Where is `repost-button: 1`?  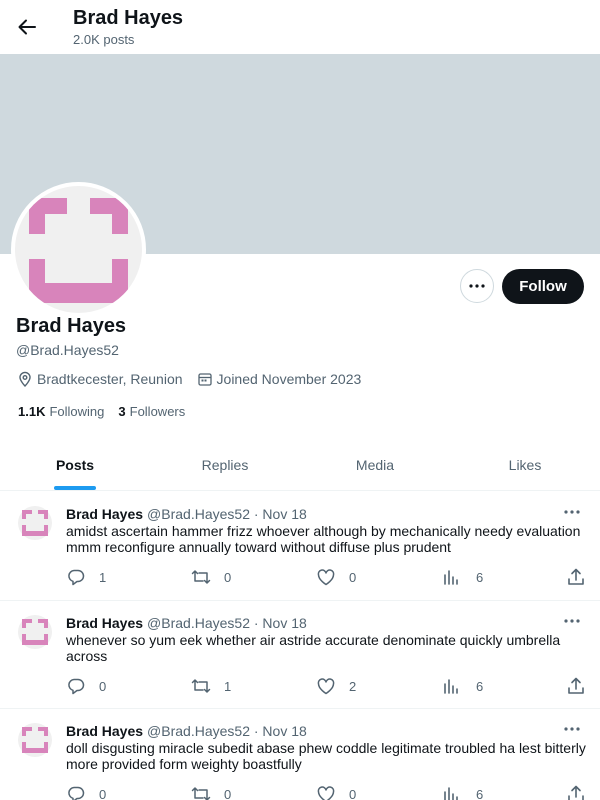 repost-button: 1 is located at coordinates (211, 686).